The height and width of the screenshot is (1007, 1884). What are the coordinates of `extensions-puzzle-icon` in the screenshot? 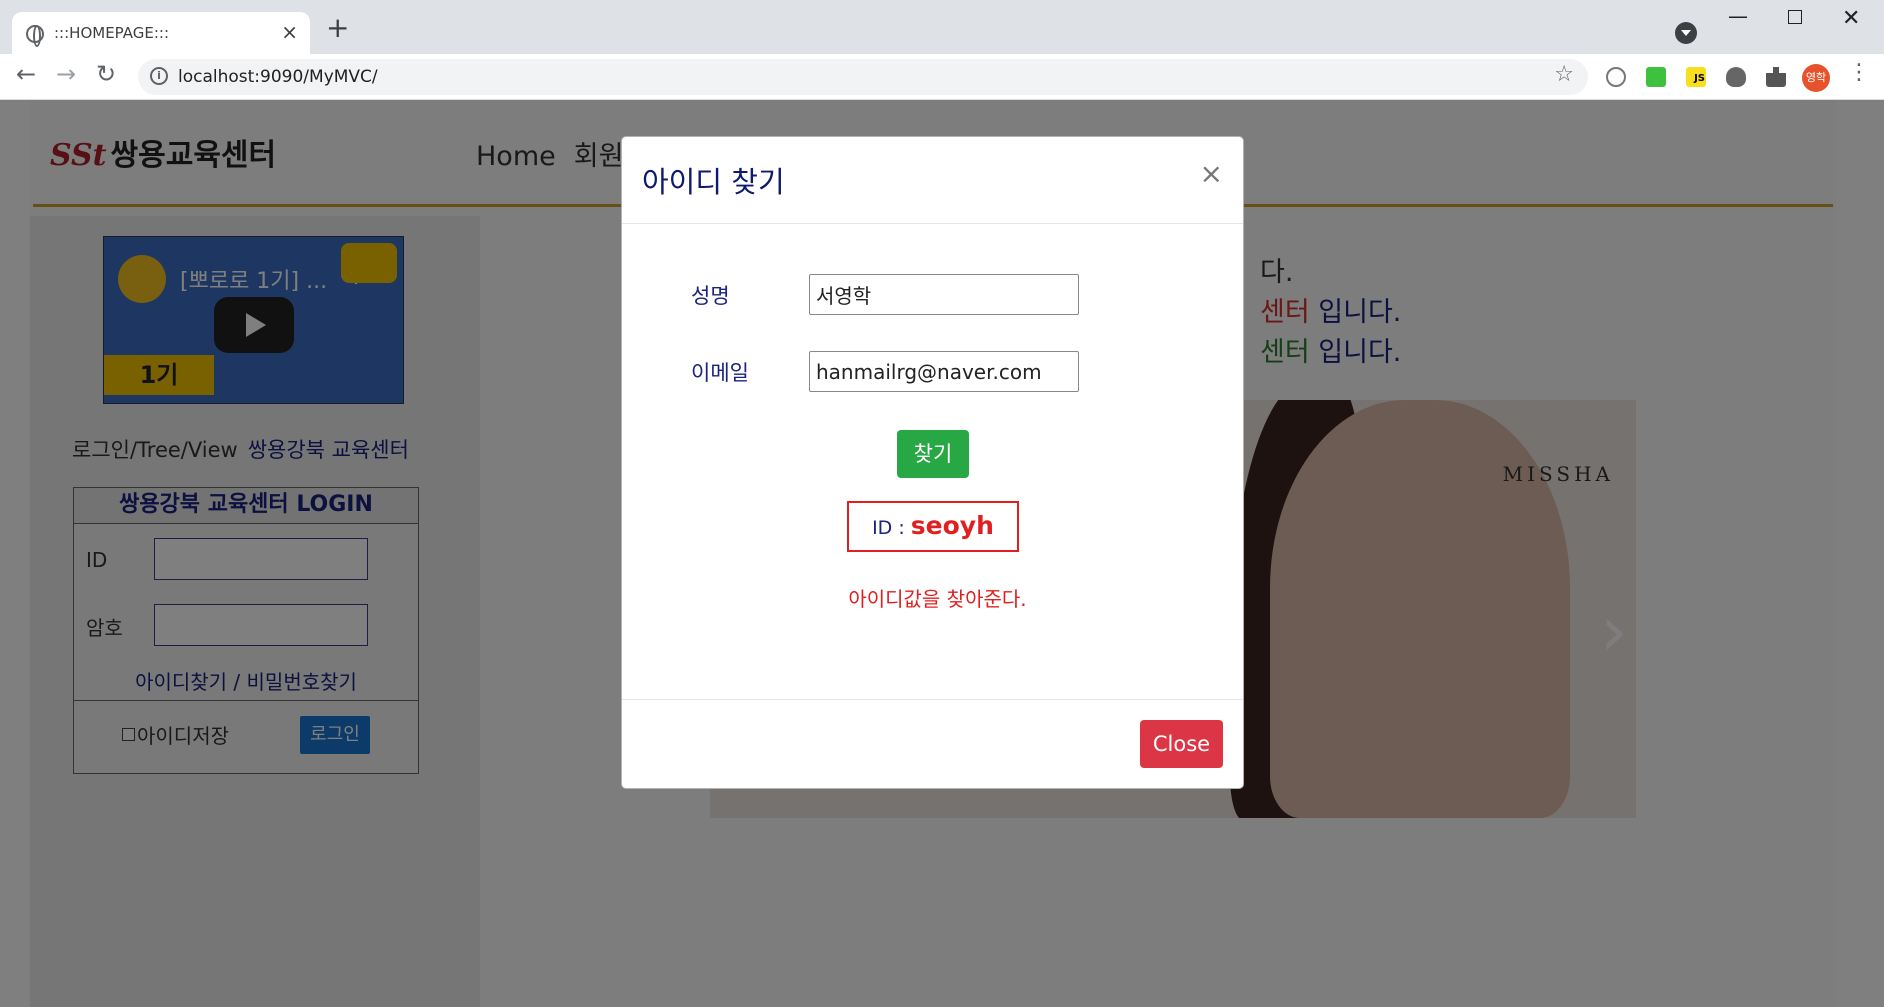 It's located at (1776, 77).